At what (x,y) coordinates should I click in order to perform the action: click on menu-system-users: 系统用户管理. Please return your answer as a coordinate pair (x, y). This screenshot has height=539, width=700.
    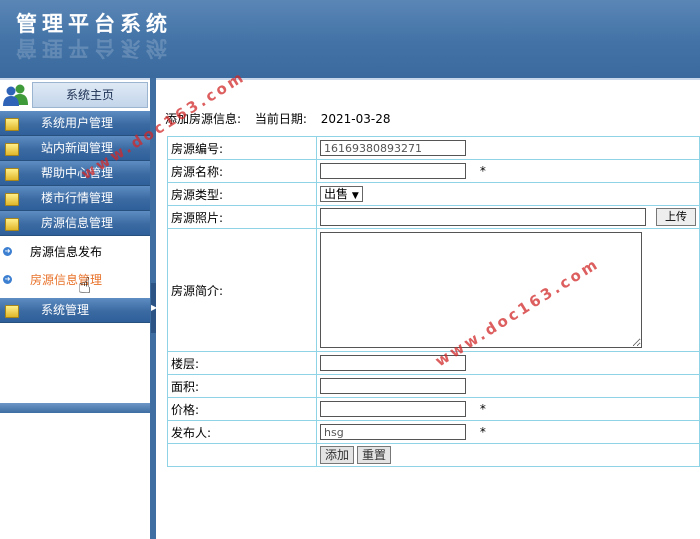
    Looking at the image, I should click on (75, 123).